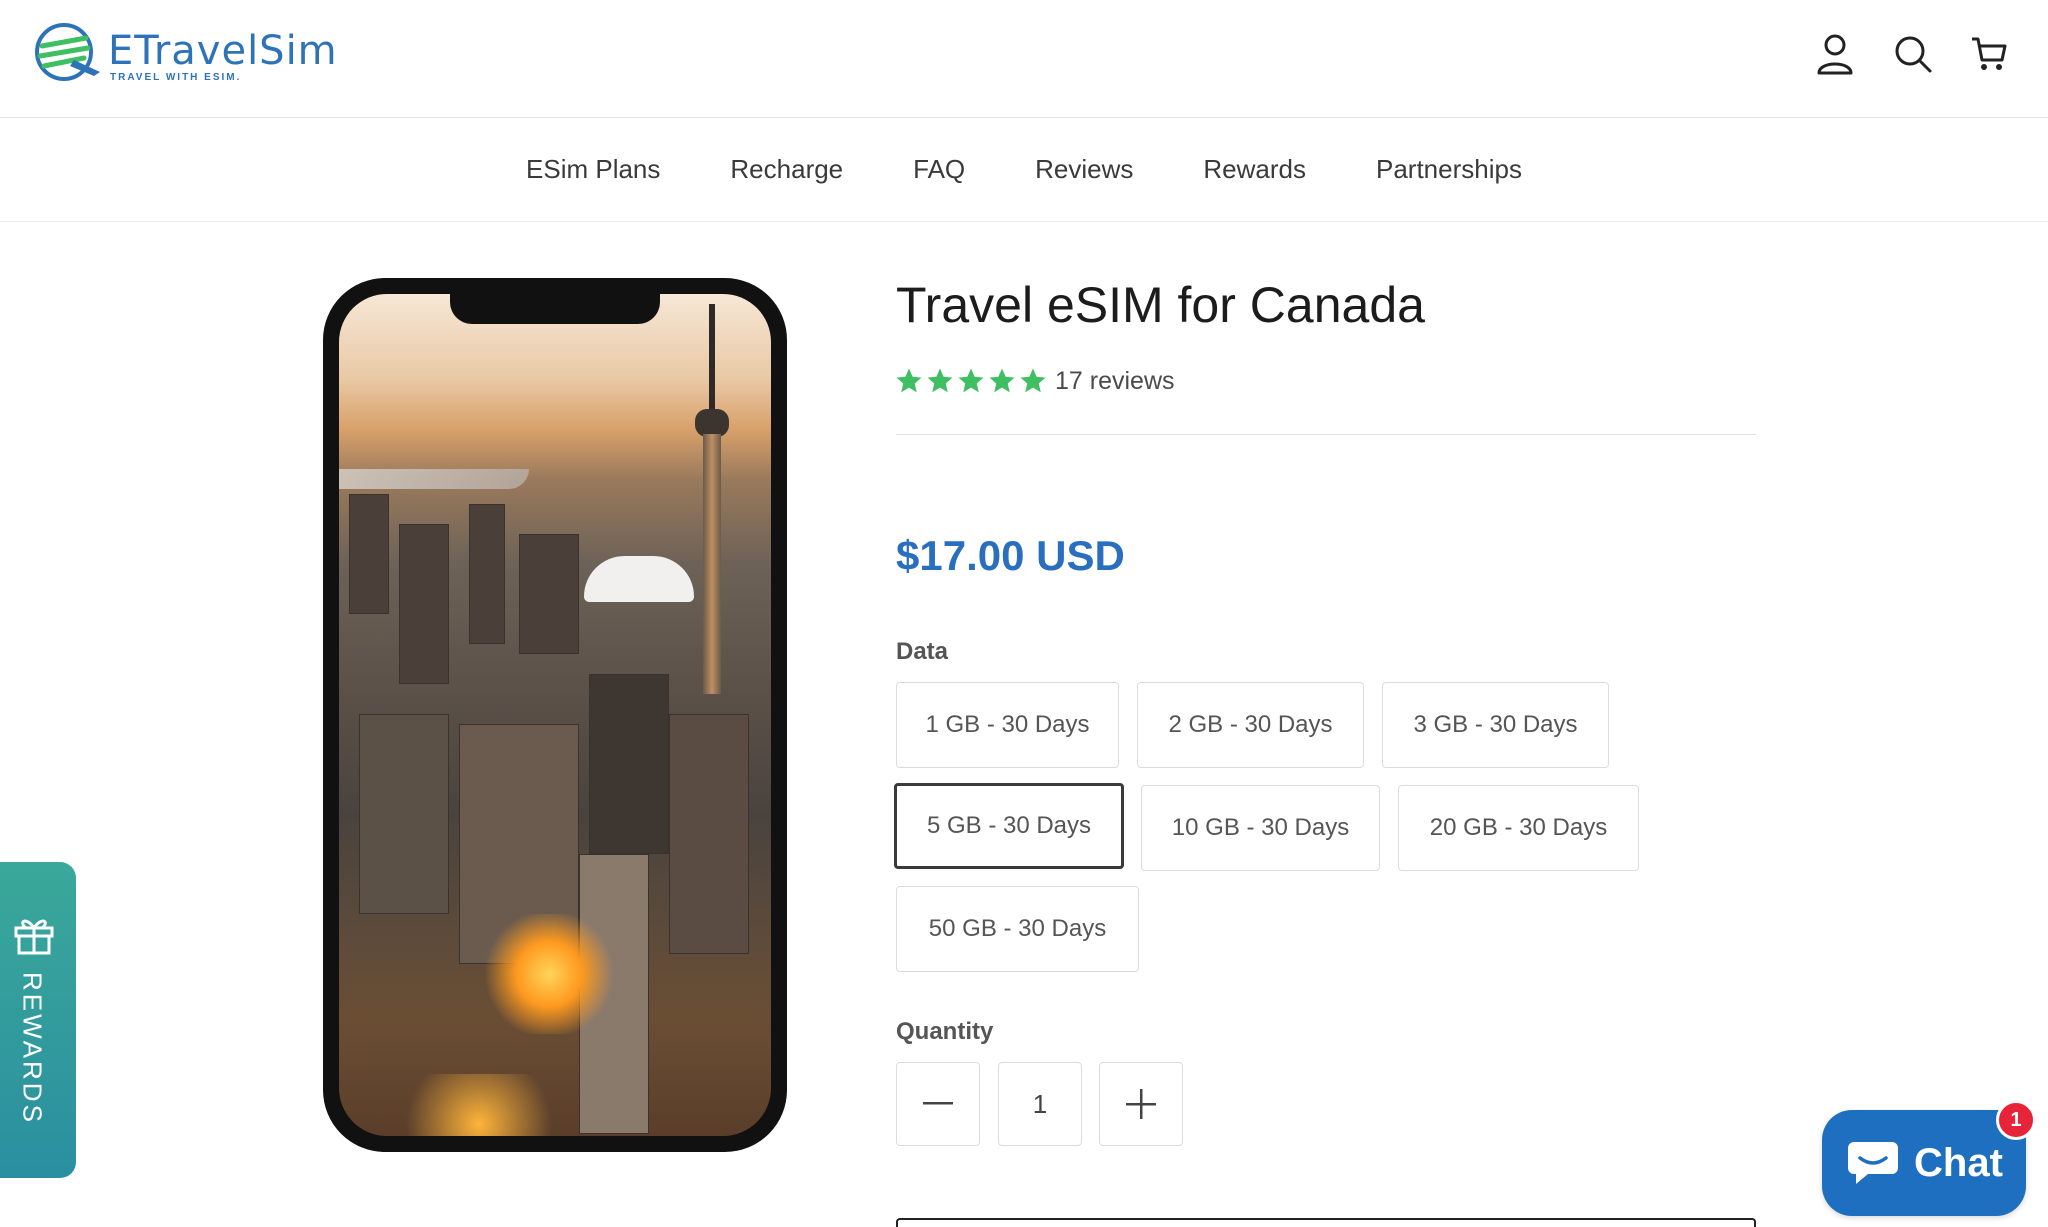  What do you see at coordinates (593, 169) in the screenshot?
I see `nav-item-esim-plans: ESim Plans` at bounding box center [593, 169].